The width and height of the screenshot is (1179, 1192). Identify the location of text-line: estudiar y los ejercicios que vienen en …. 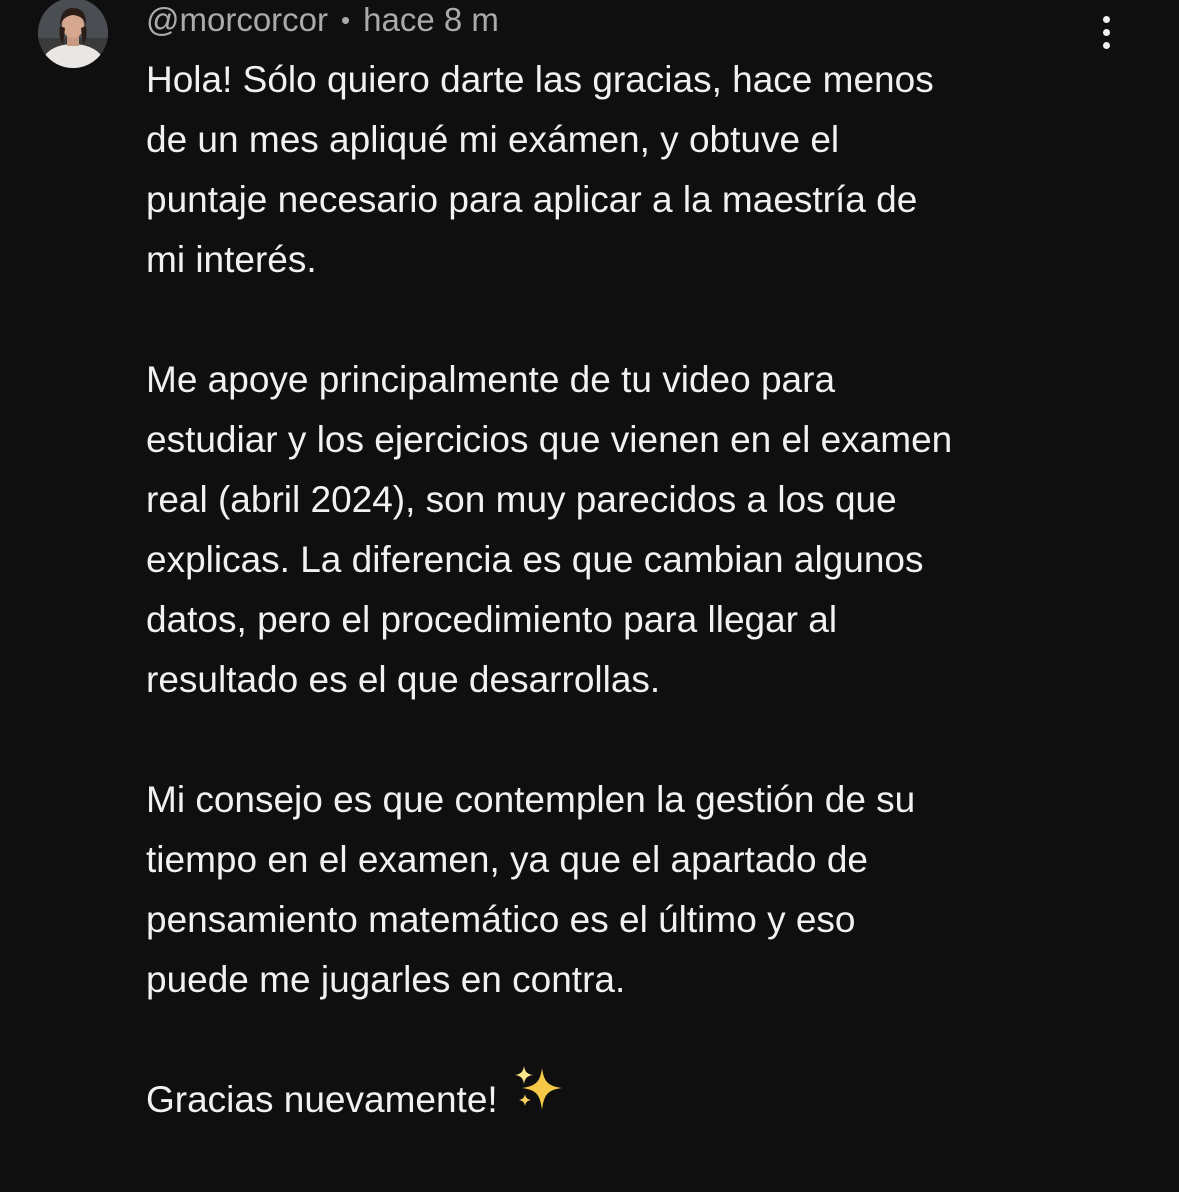
(549, 439).